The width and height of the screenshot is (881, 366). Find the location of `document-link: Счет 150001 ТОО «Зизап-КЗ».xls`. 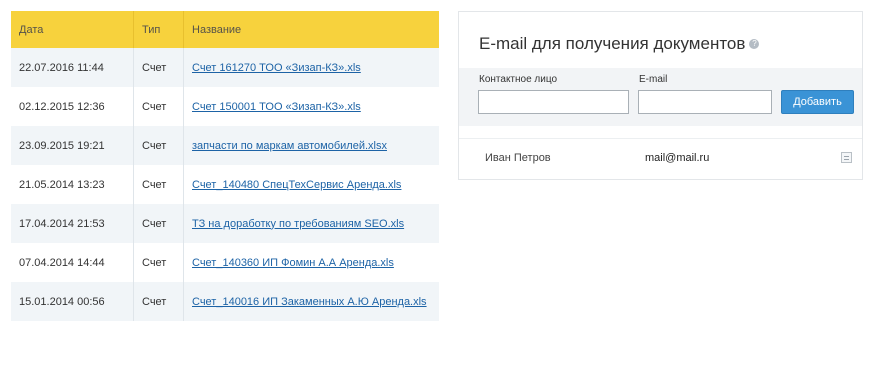

document-link: Счет 150001 ТОО «Зизап-КЗ».xls is located at coordinates (276, 107).